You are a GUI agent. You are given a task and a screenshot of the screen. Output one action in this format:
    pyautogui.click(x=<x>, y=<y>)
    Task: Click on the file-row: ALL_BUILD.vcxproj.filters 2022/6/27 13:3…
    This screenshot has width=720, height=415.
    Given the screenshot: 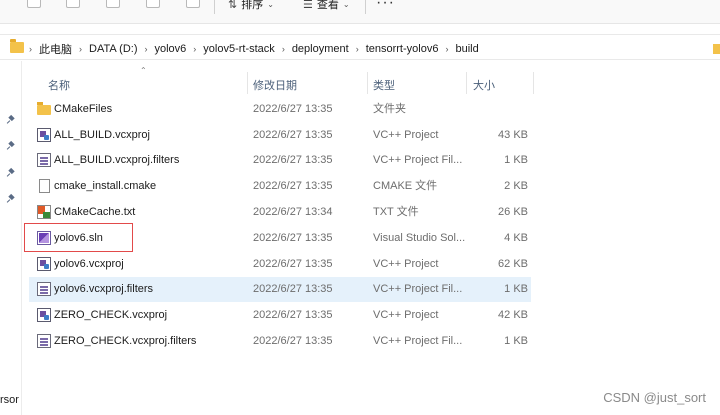 What is the action you would take?
    pyautogui.click(x=280, y=160)
    